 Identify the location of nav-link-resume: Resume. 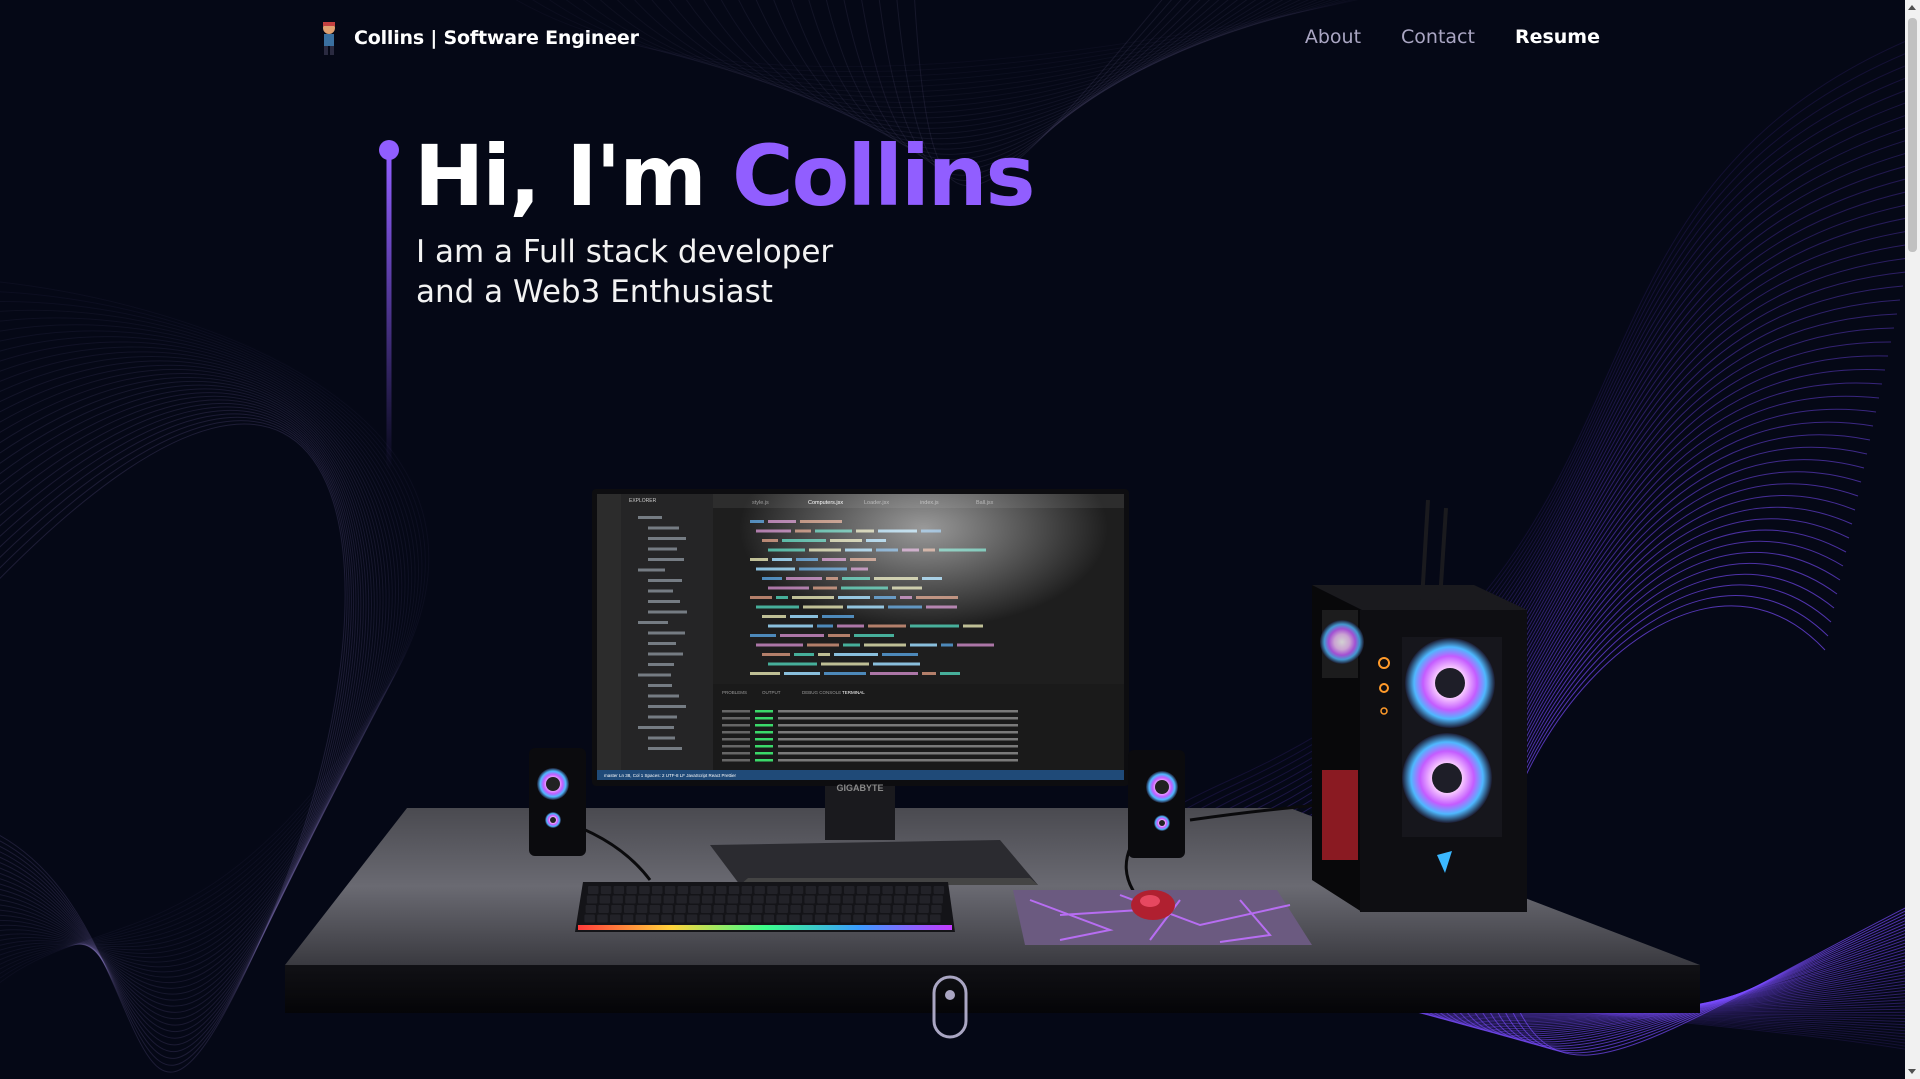
(1557, 37).